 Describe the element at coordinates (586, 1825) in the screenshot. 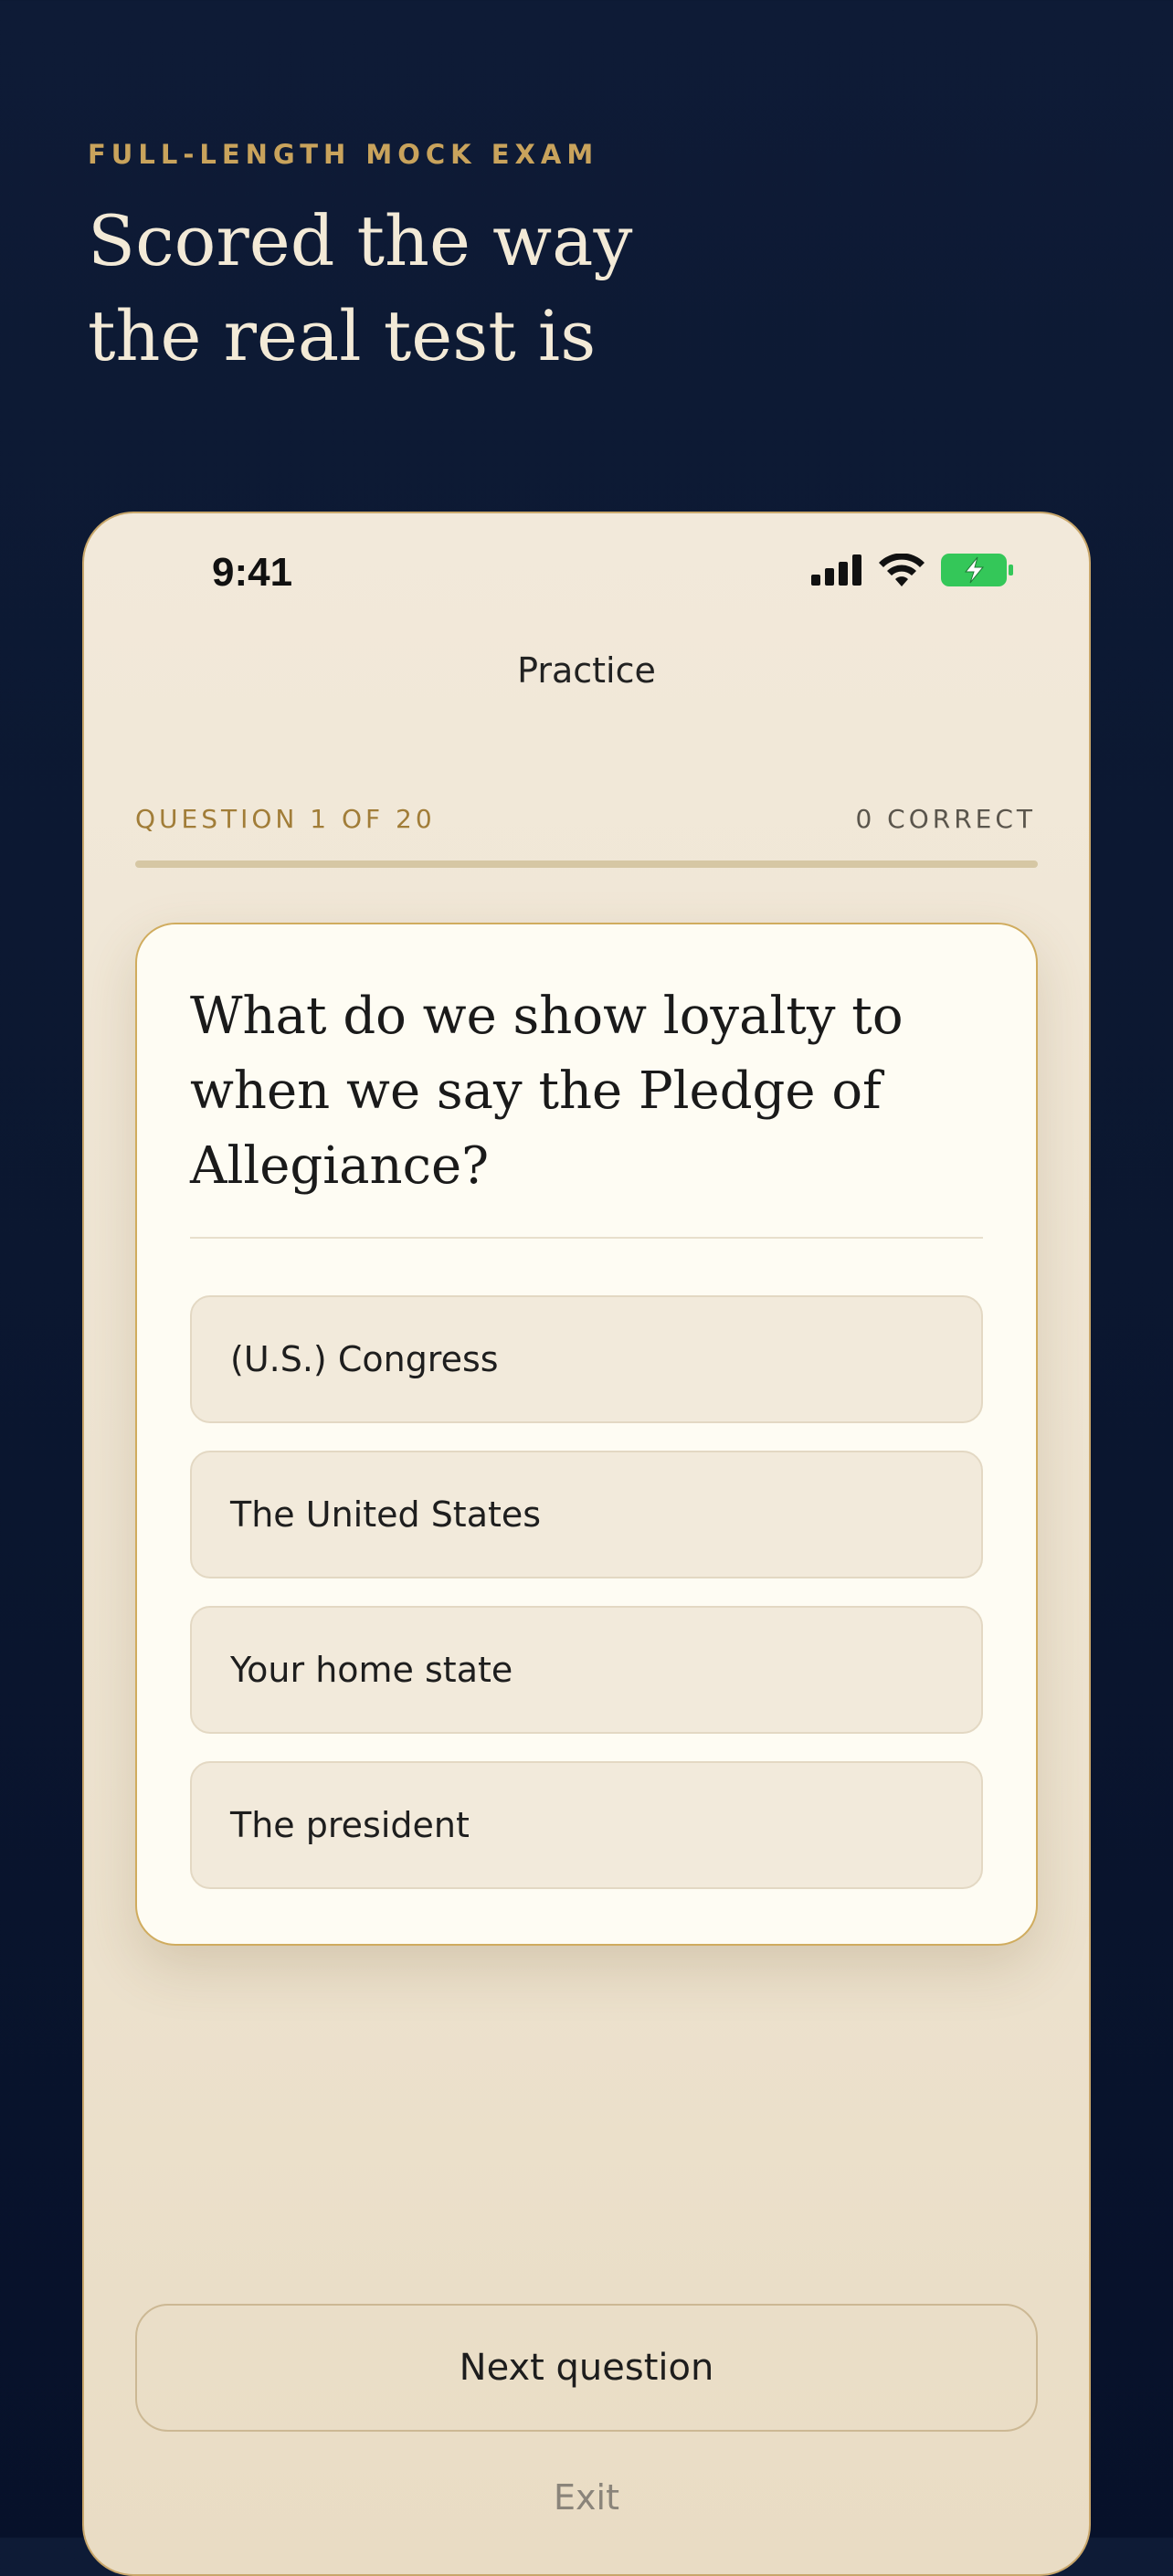

I see `answer-option-4: The president` at that location.